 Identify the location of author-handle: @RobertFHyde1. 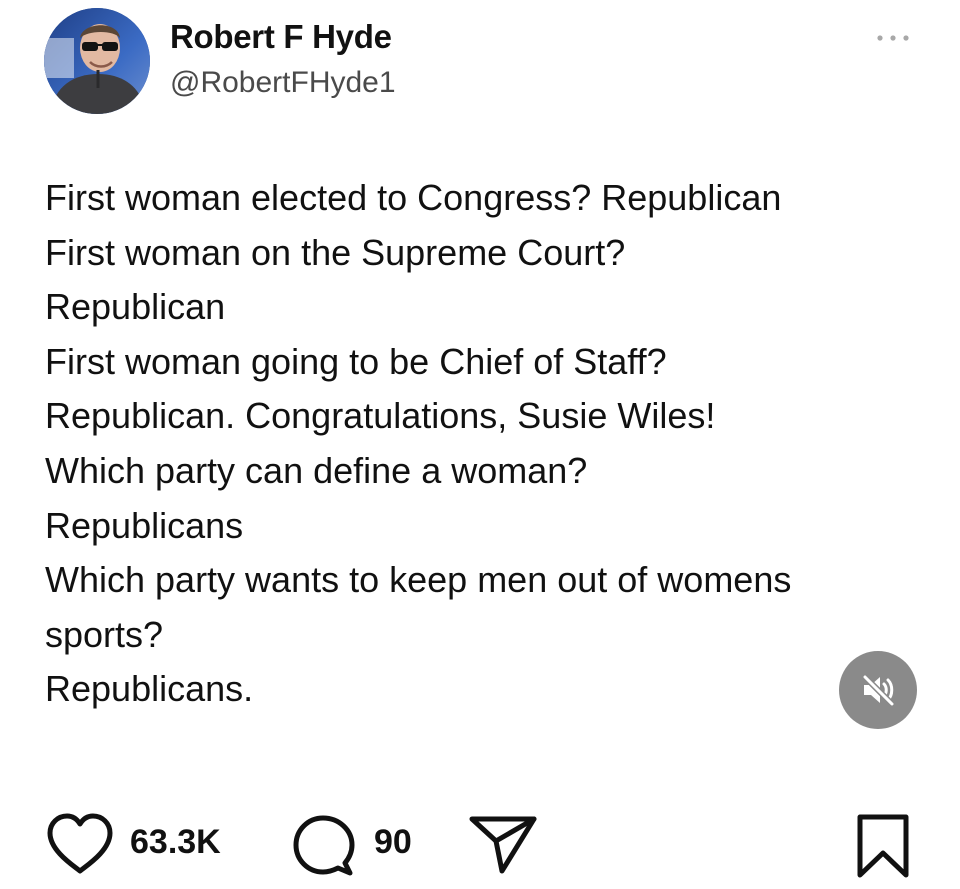
(283, 83).